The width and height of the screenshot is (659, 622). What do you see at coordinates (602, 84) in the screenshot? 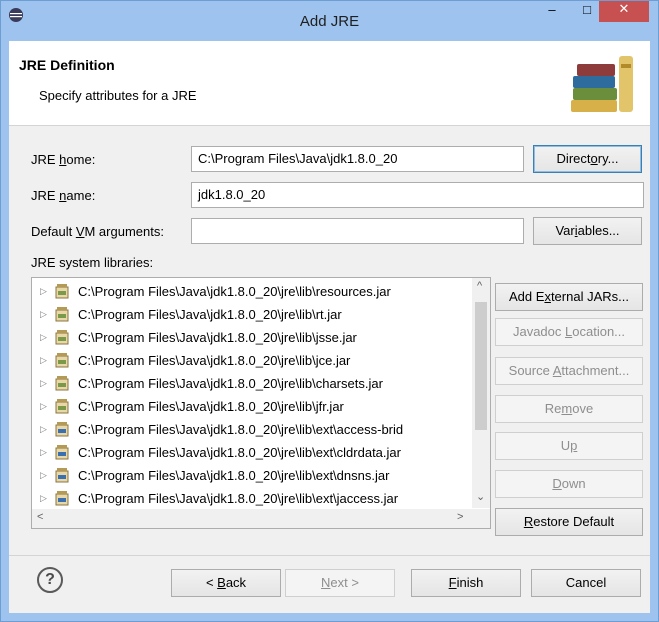
I see `books-icon` at bounding box center [602, 84].